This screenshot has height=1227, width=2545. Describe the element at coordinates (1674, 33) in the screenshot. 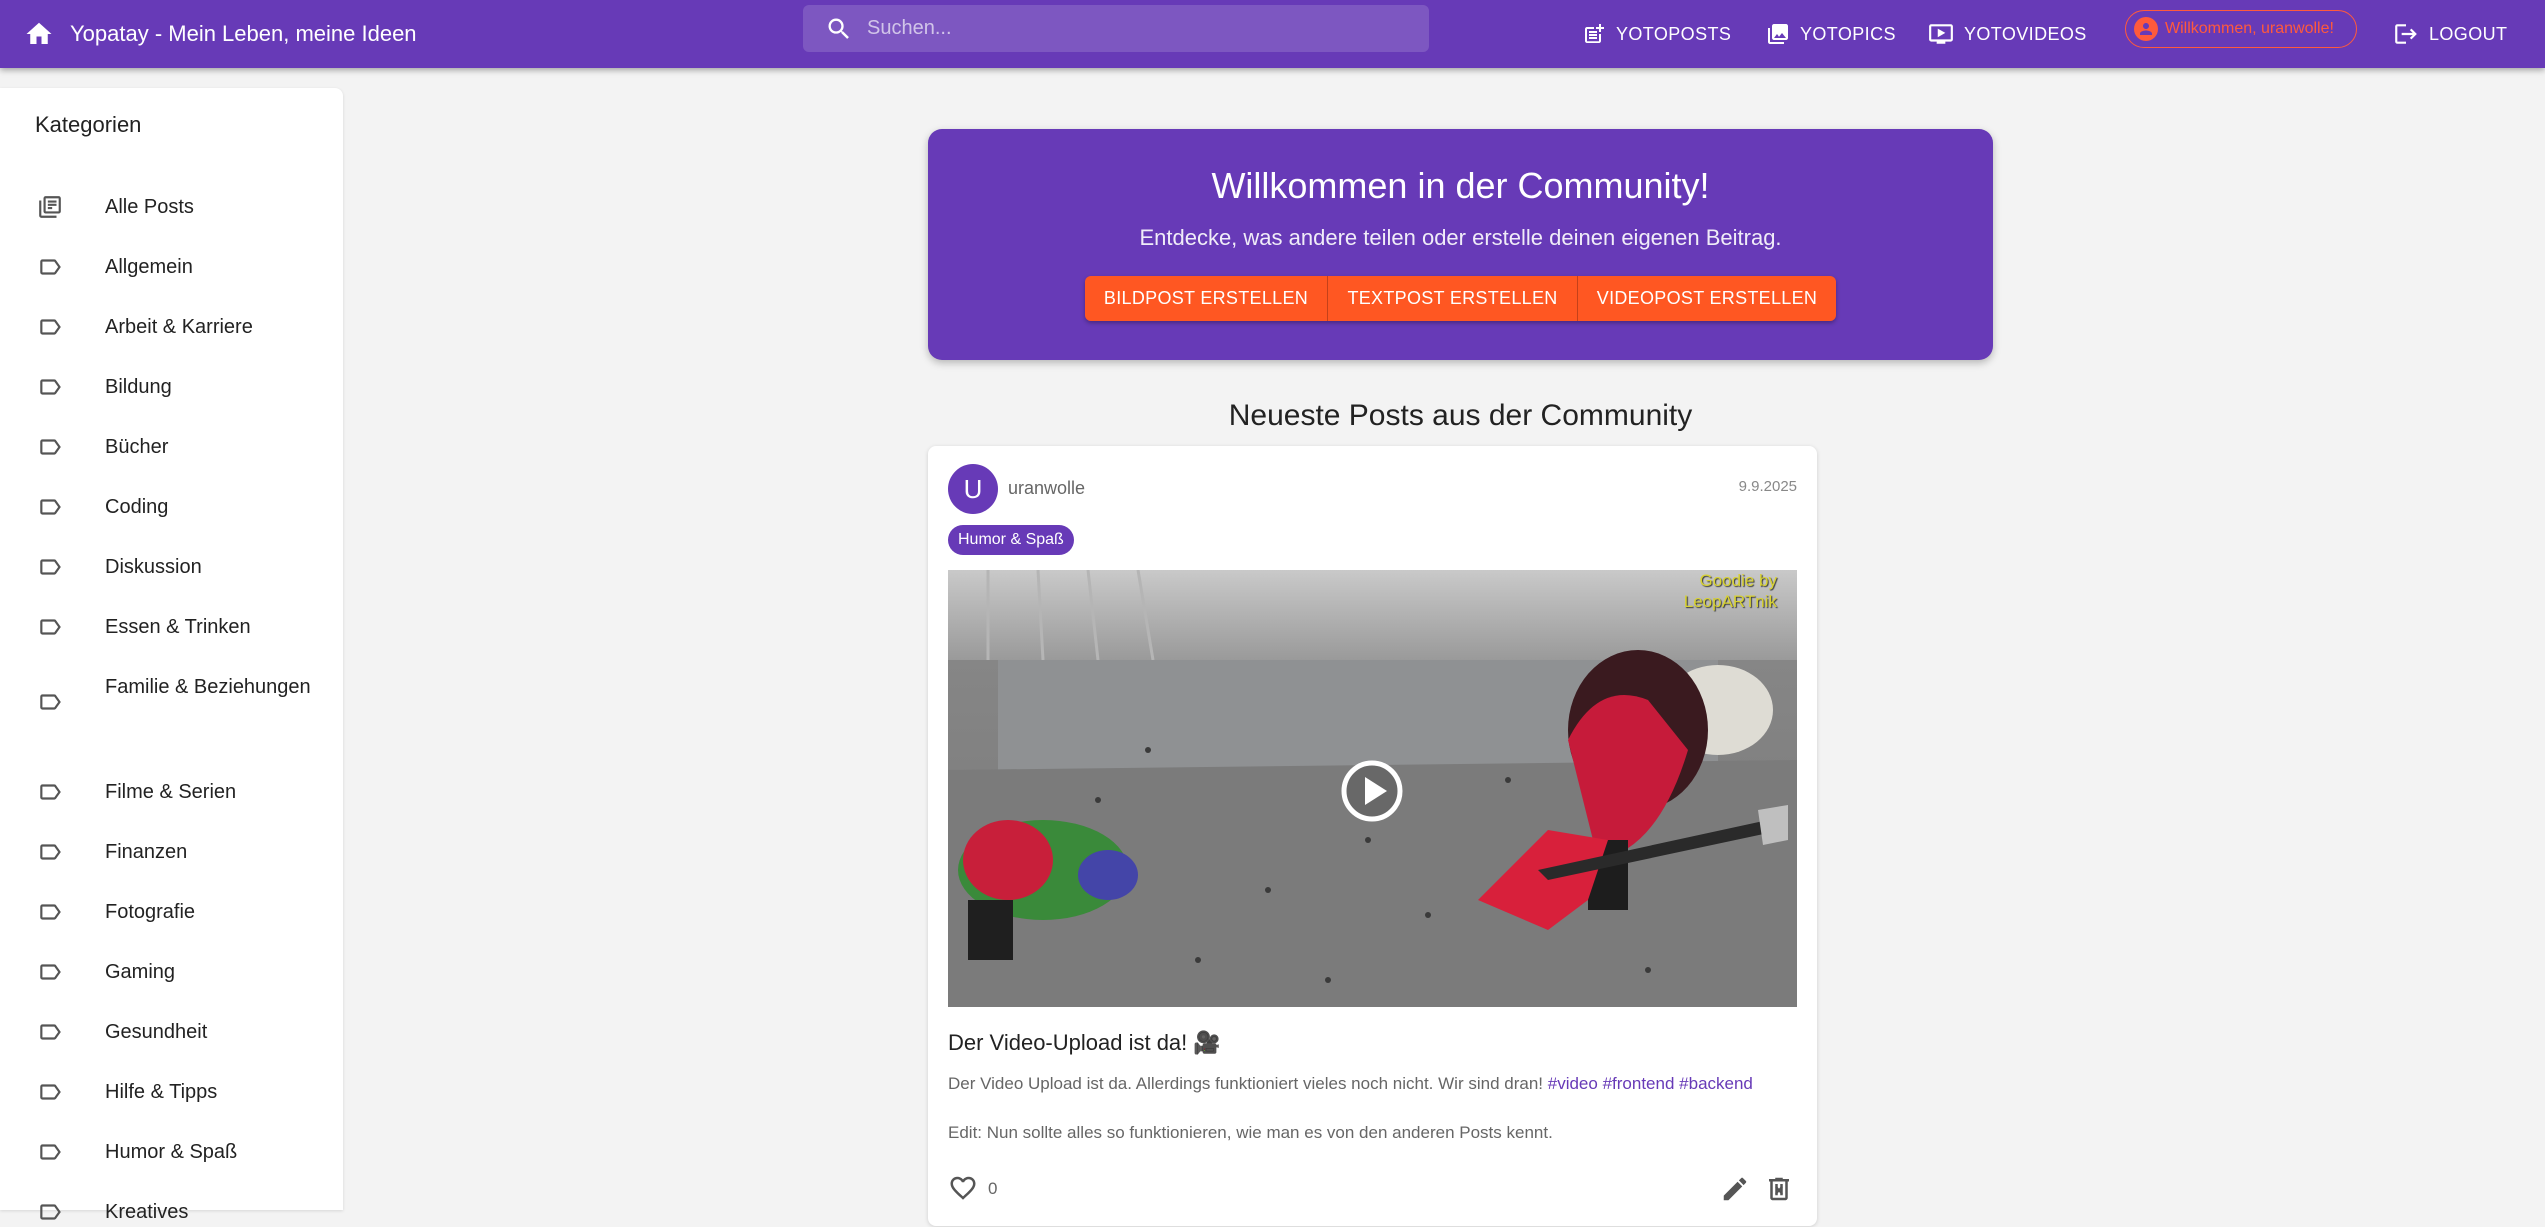

I see `nav-yotoposts-label: YOTOPOSTS` at that location.